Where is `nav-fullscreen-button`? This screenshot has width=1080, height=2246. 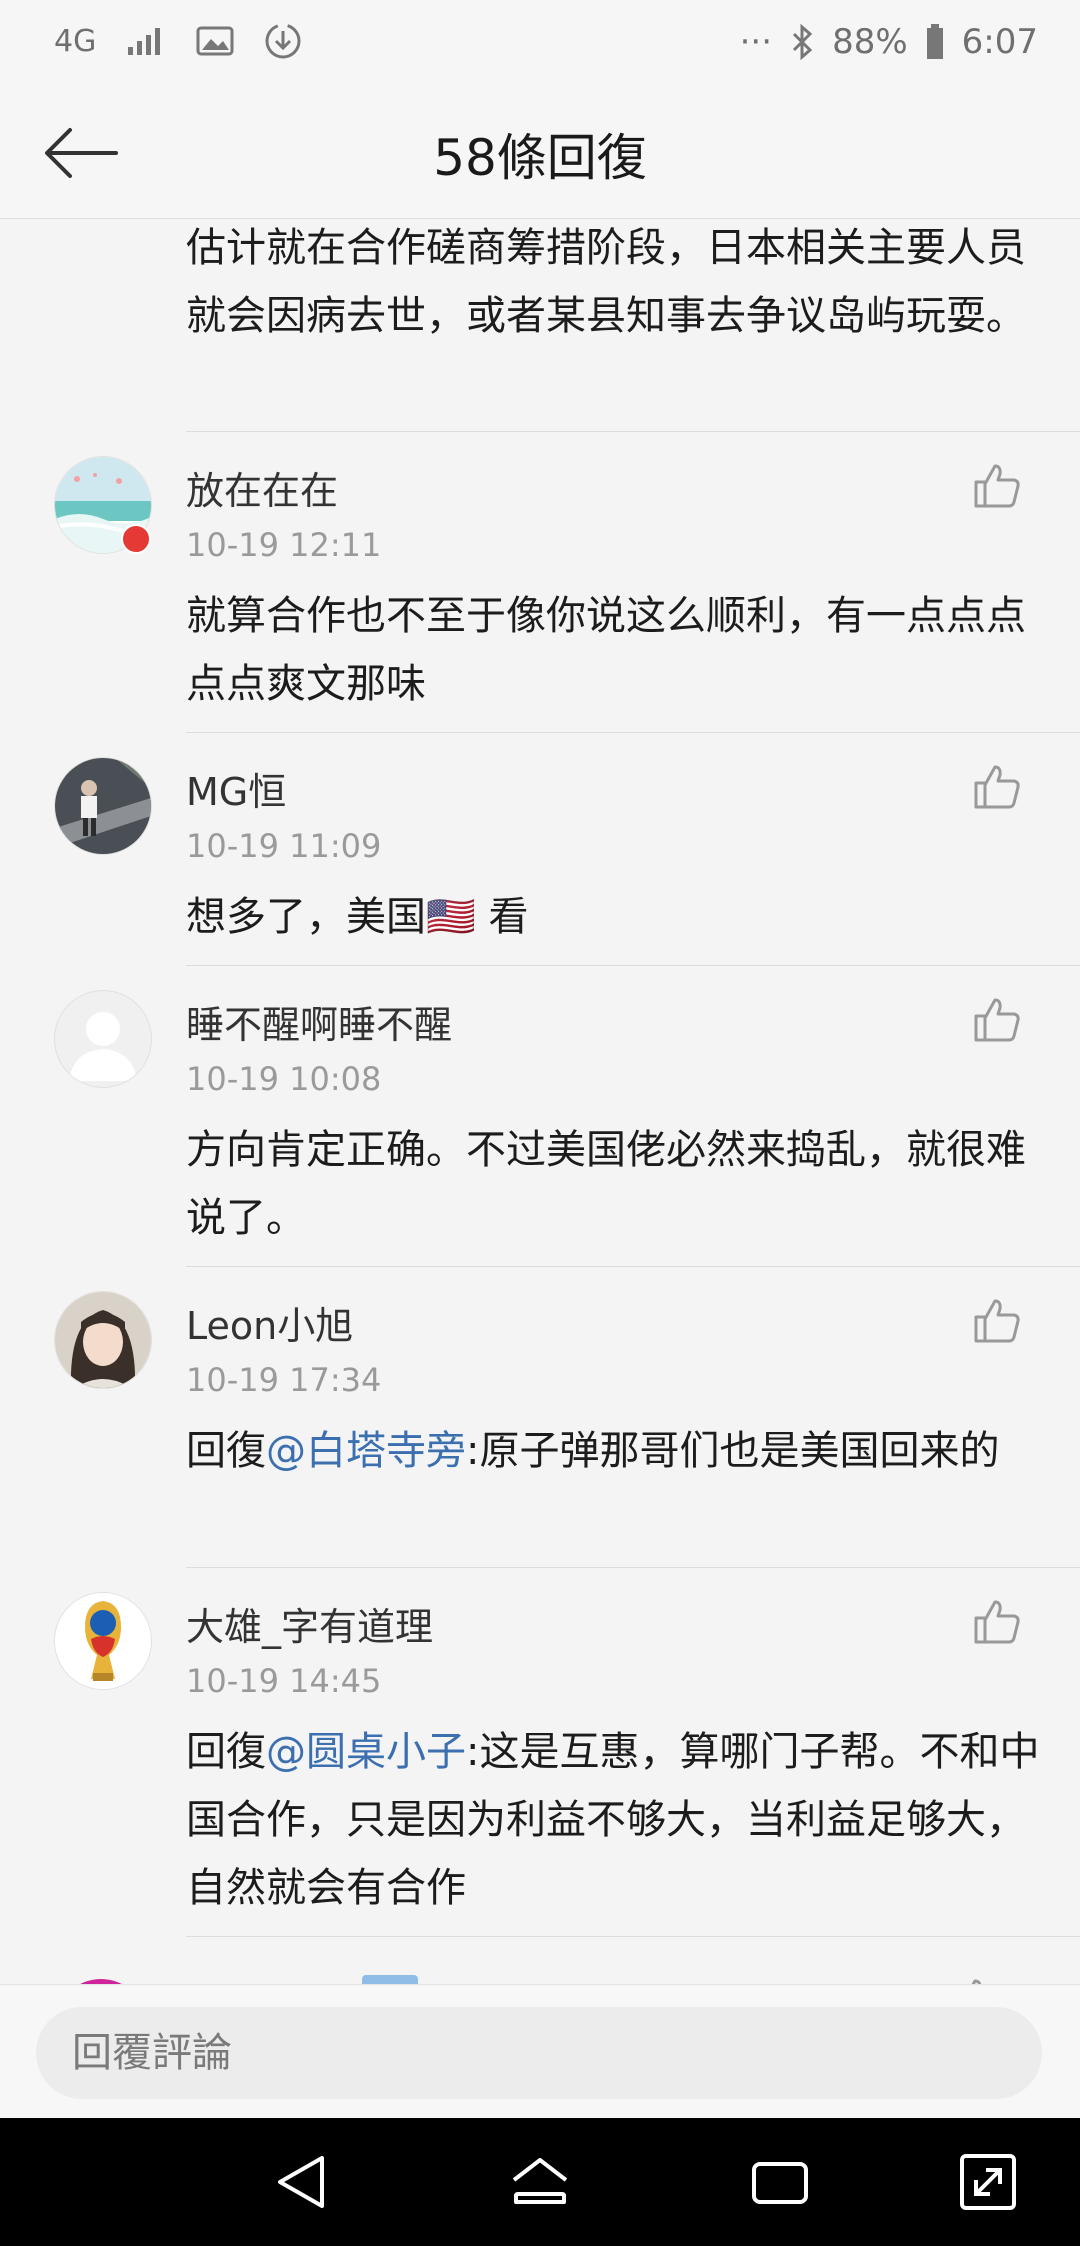
nav-fullscreen-button is located at coordinates (988, 2182).